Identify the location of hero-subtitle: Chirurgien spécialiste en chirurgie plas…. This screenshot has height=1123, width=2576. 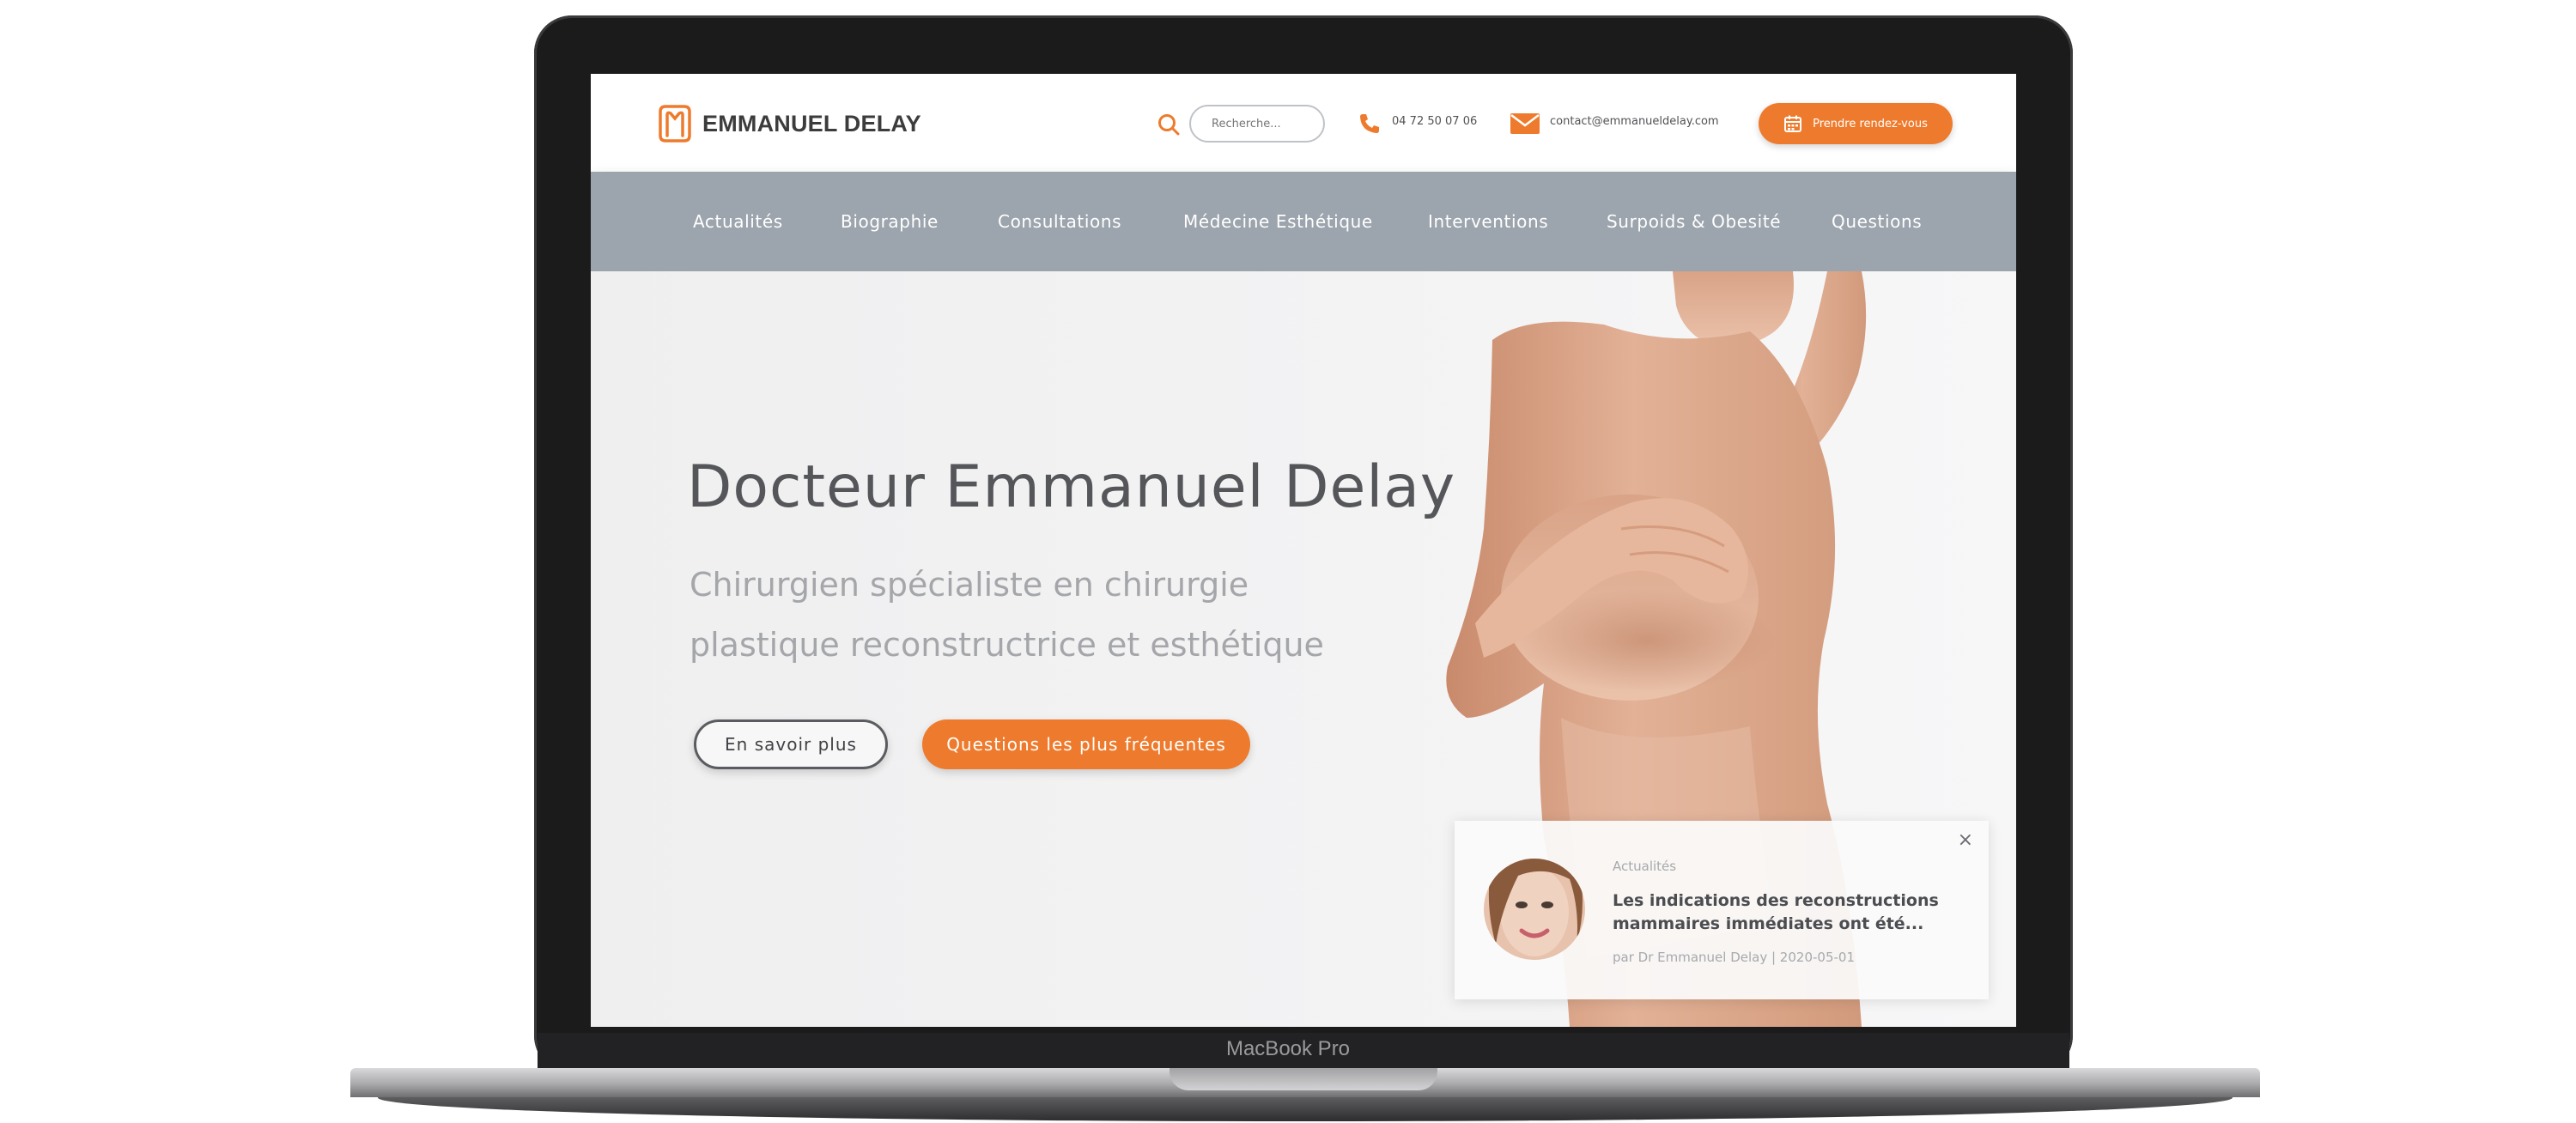
(1007, 615).